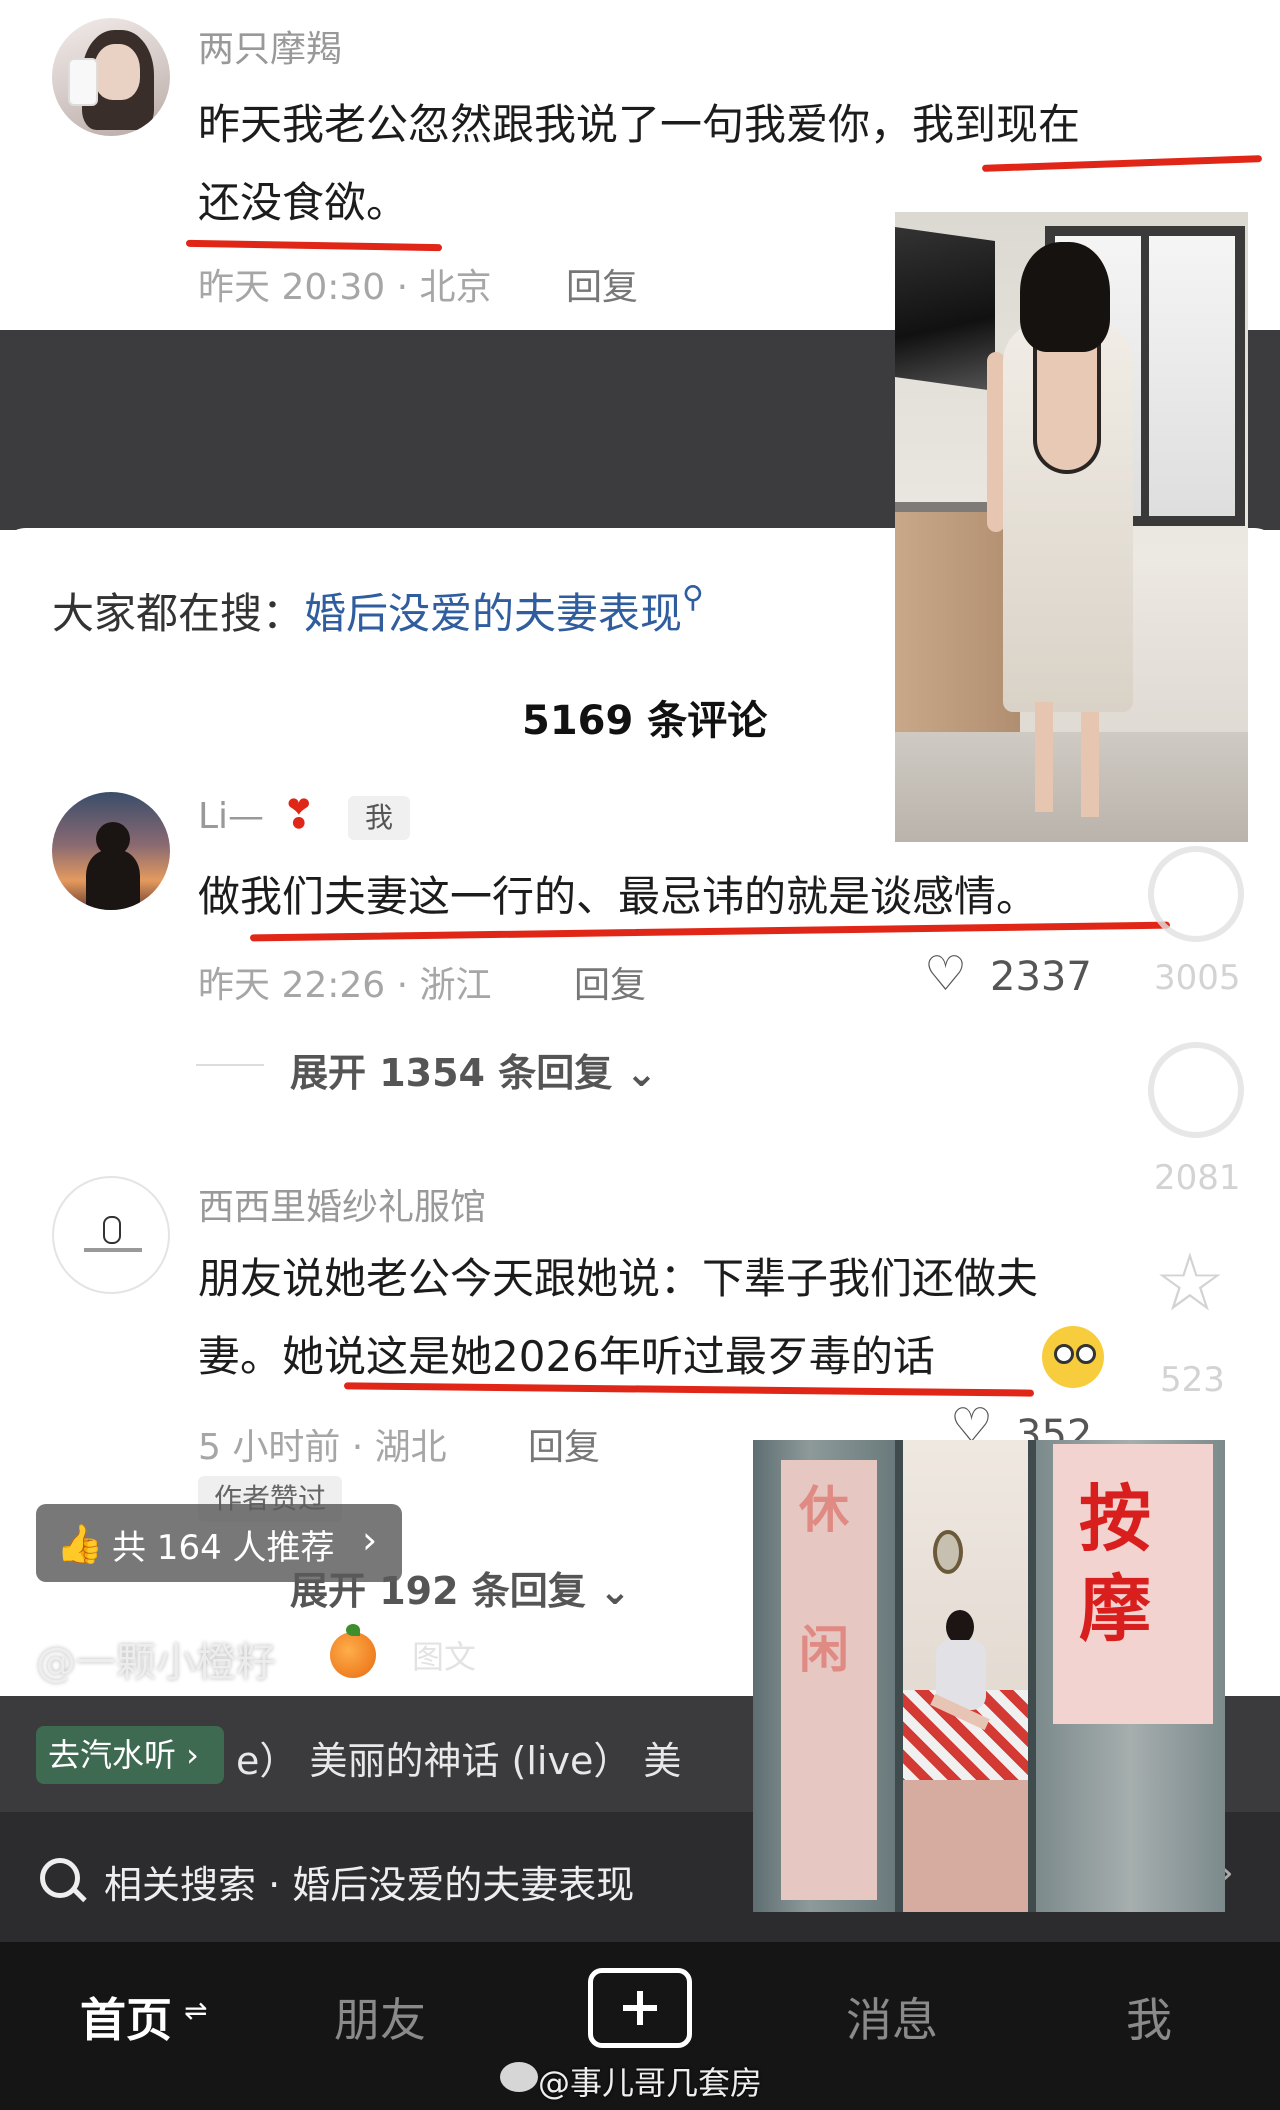 Image resolution: width=1280 pixels, height=2110 pixels. What do you see at coordinates (230, 1065) in the screenshot?
I see `divider` at bounding box center [230, 1065].